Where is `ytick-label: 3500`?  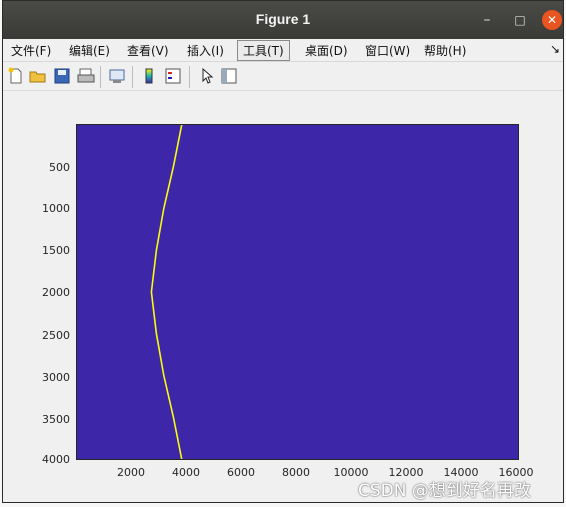
ytick-label: 3500 is located at coordinates (56, 419).